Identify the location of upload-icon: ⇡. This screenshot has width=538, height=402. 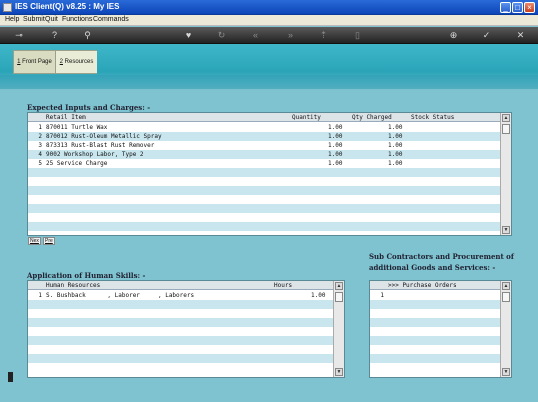
(323, 35).